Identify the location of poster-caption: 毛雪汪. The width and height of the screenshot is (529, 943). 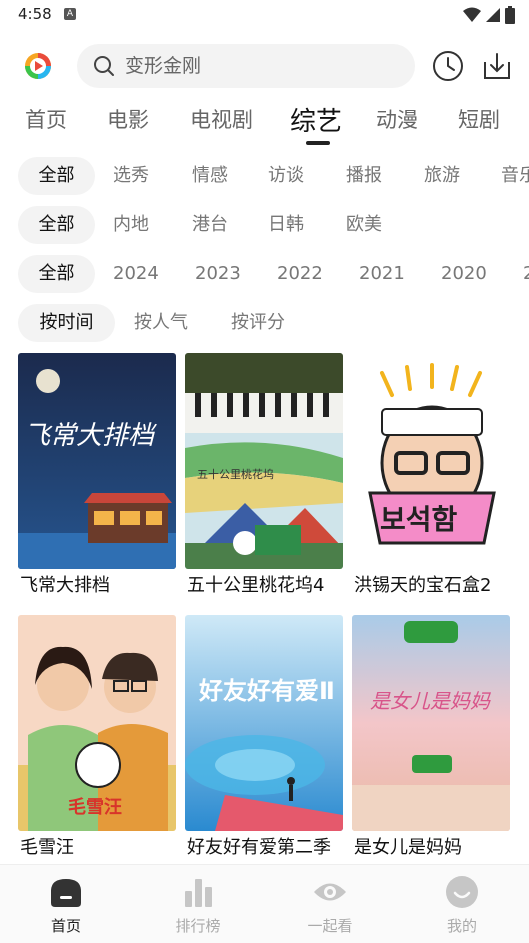
(95, 807).